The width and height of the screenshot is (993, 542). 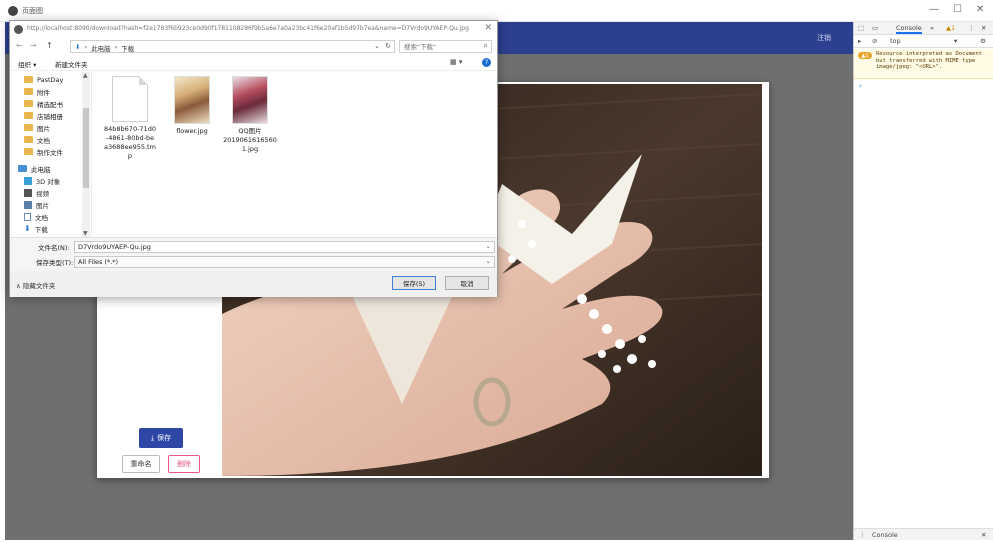 I want to click on console-filter-bar: ▸ ⊘ top ▾ ⚙, so click(x=923, y=41).